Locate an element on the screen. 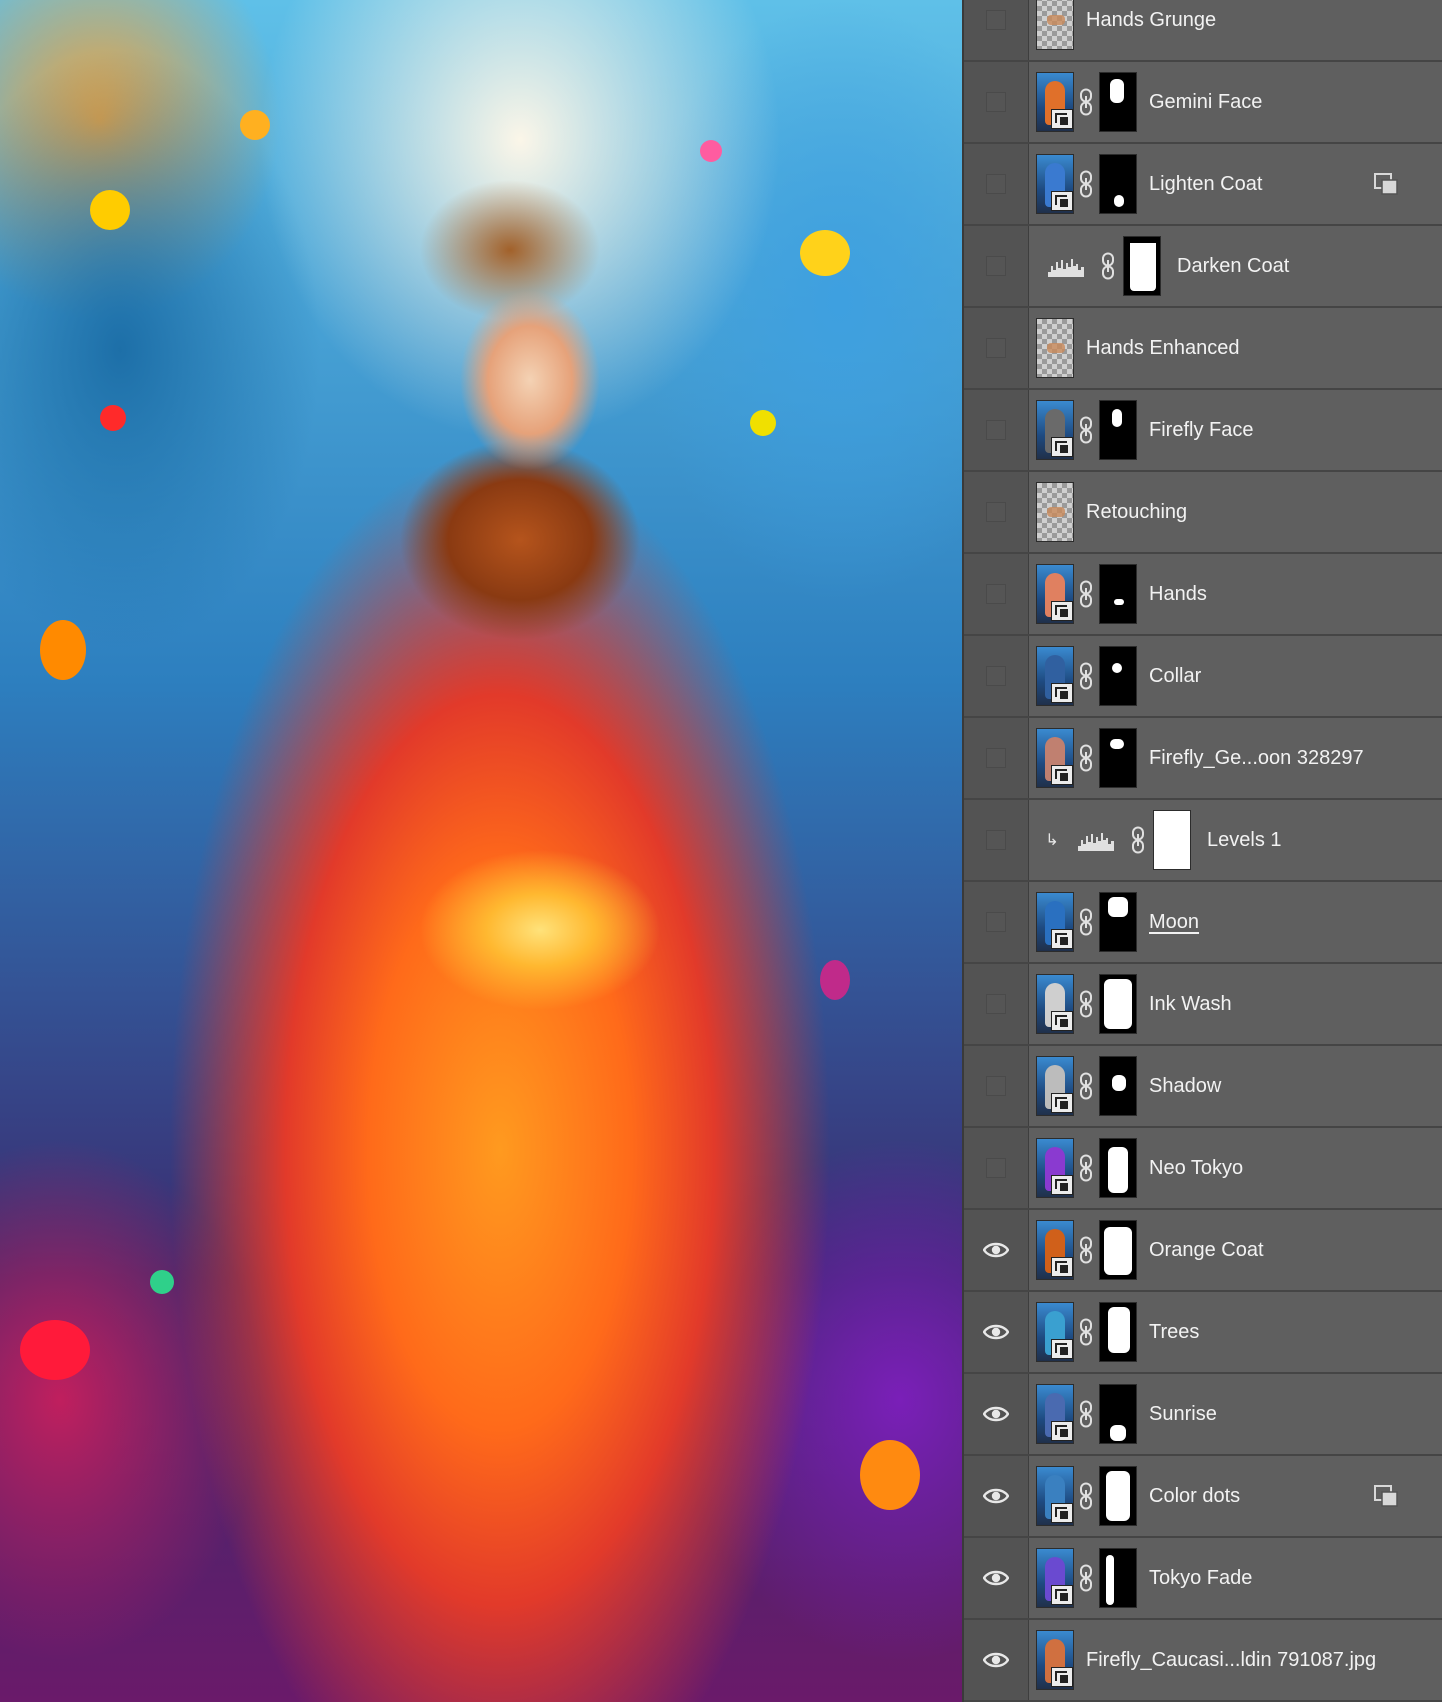  layer-content: Moon is located at coordinates (1235, 922).